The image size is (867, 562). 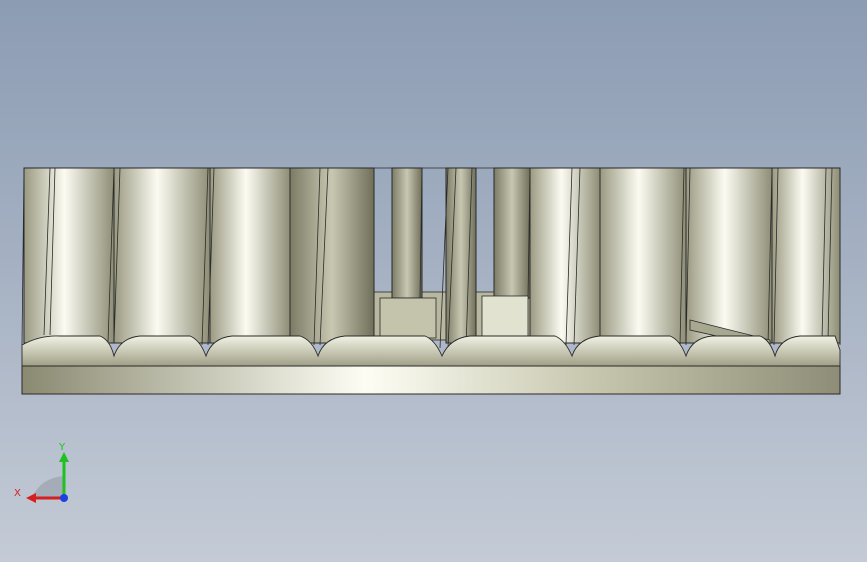 What do you see at coordinates (64, 457) in the screenshot?
I see `y-arrow-icon` at bounding box center [64, 457].